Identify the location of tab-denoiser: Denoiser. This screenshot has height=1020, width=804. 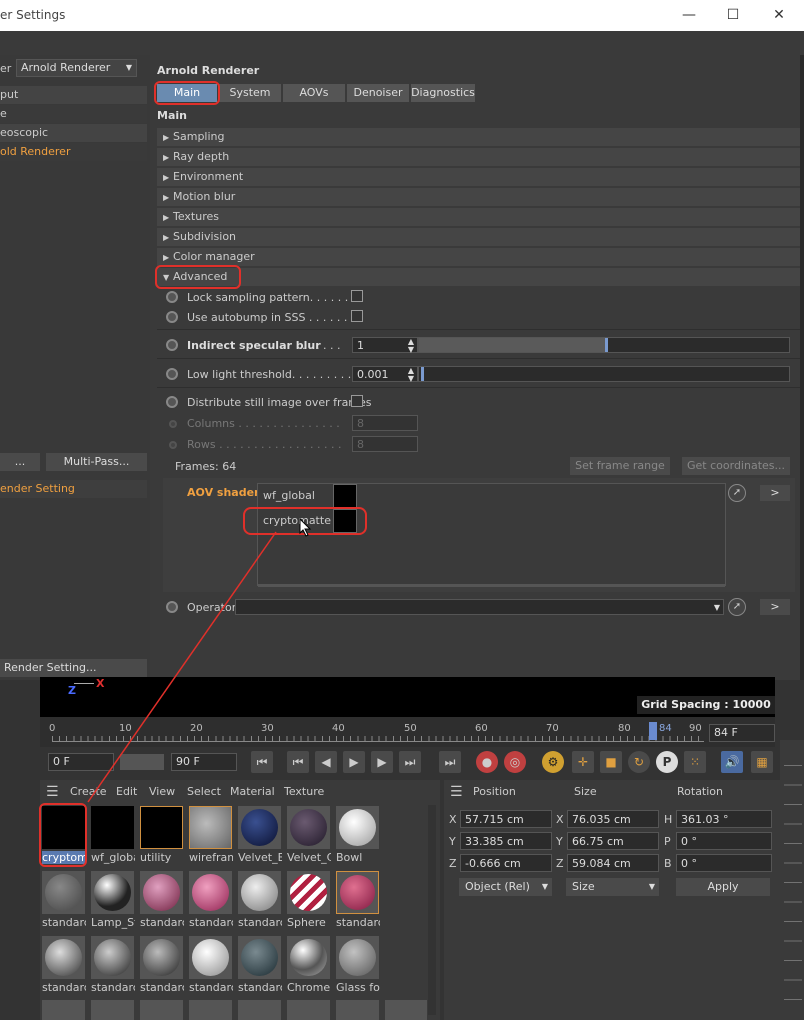
(378, 93).